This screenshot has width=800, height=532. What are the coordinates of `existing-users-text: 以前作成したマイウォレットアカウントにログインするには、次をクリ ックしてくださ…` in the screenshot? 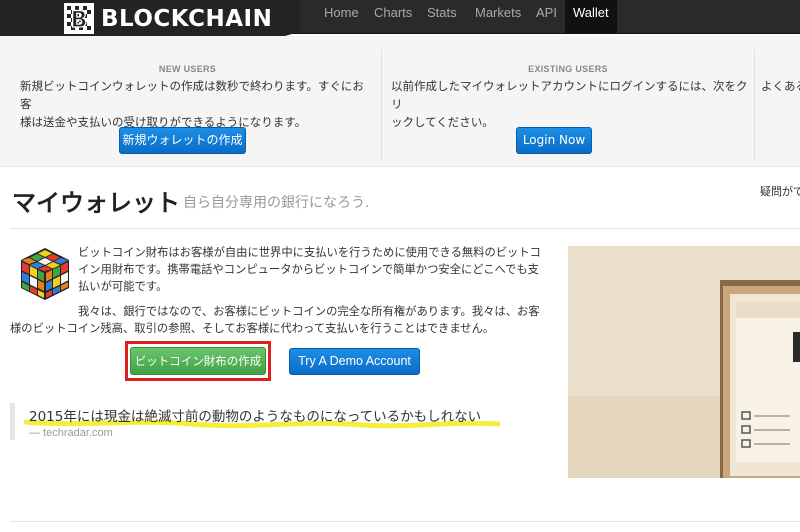 It's located at (571, 104).